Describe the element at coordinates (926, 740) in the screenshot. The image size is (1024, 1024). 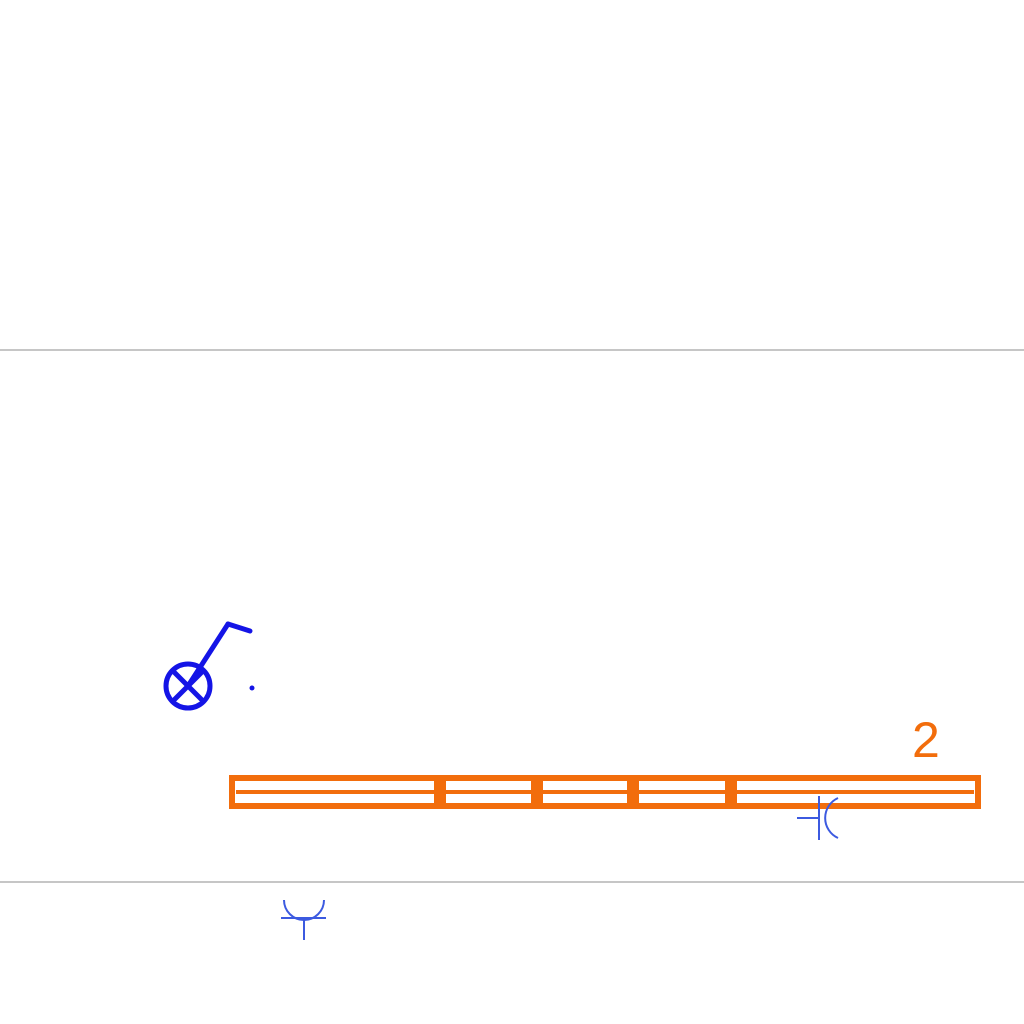
I see `segment-number-label: 2` at that location.